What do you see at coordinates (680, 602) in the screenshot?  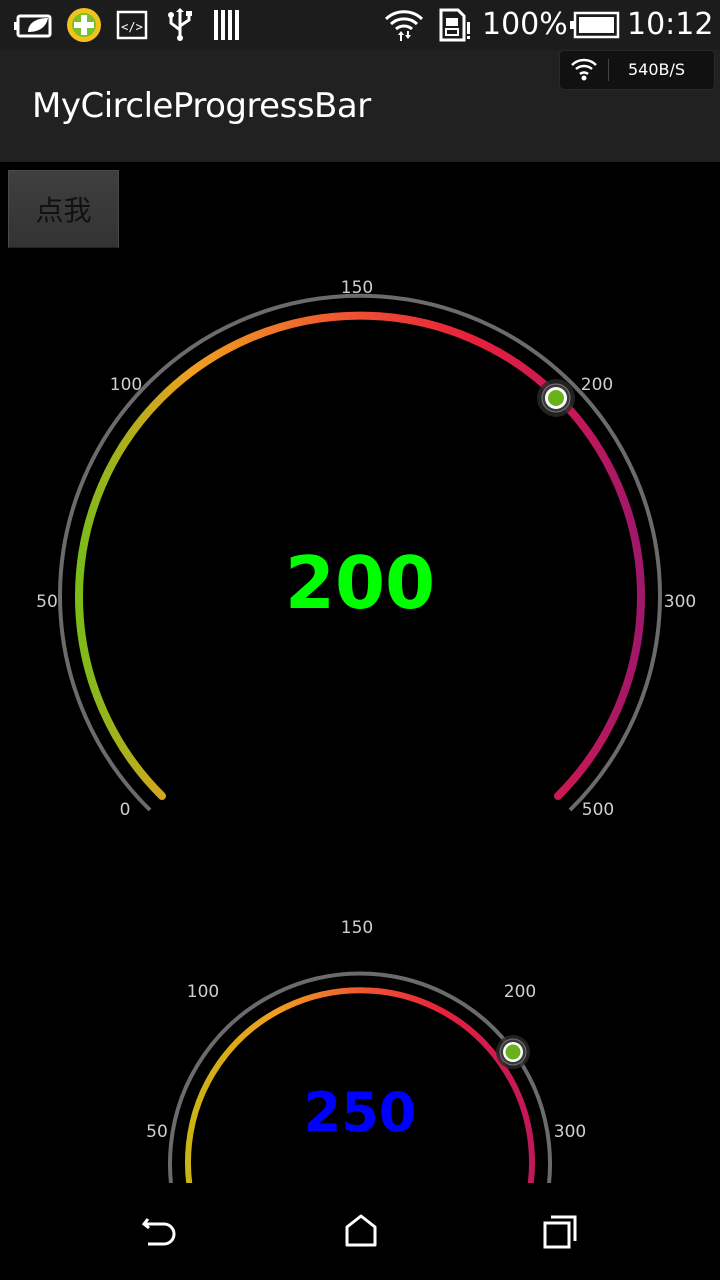 I see `gauge-1-tick-300: 300` at bounding box center [680, 602].